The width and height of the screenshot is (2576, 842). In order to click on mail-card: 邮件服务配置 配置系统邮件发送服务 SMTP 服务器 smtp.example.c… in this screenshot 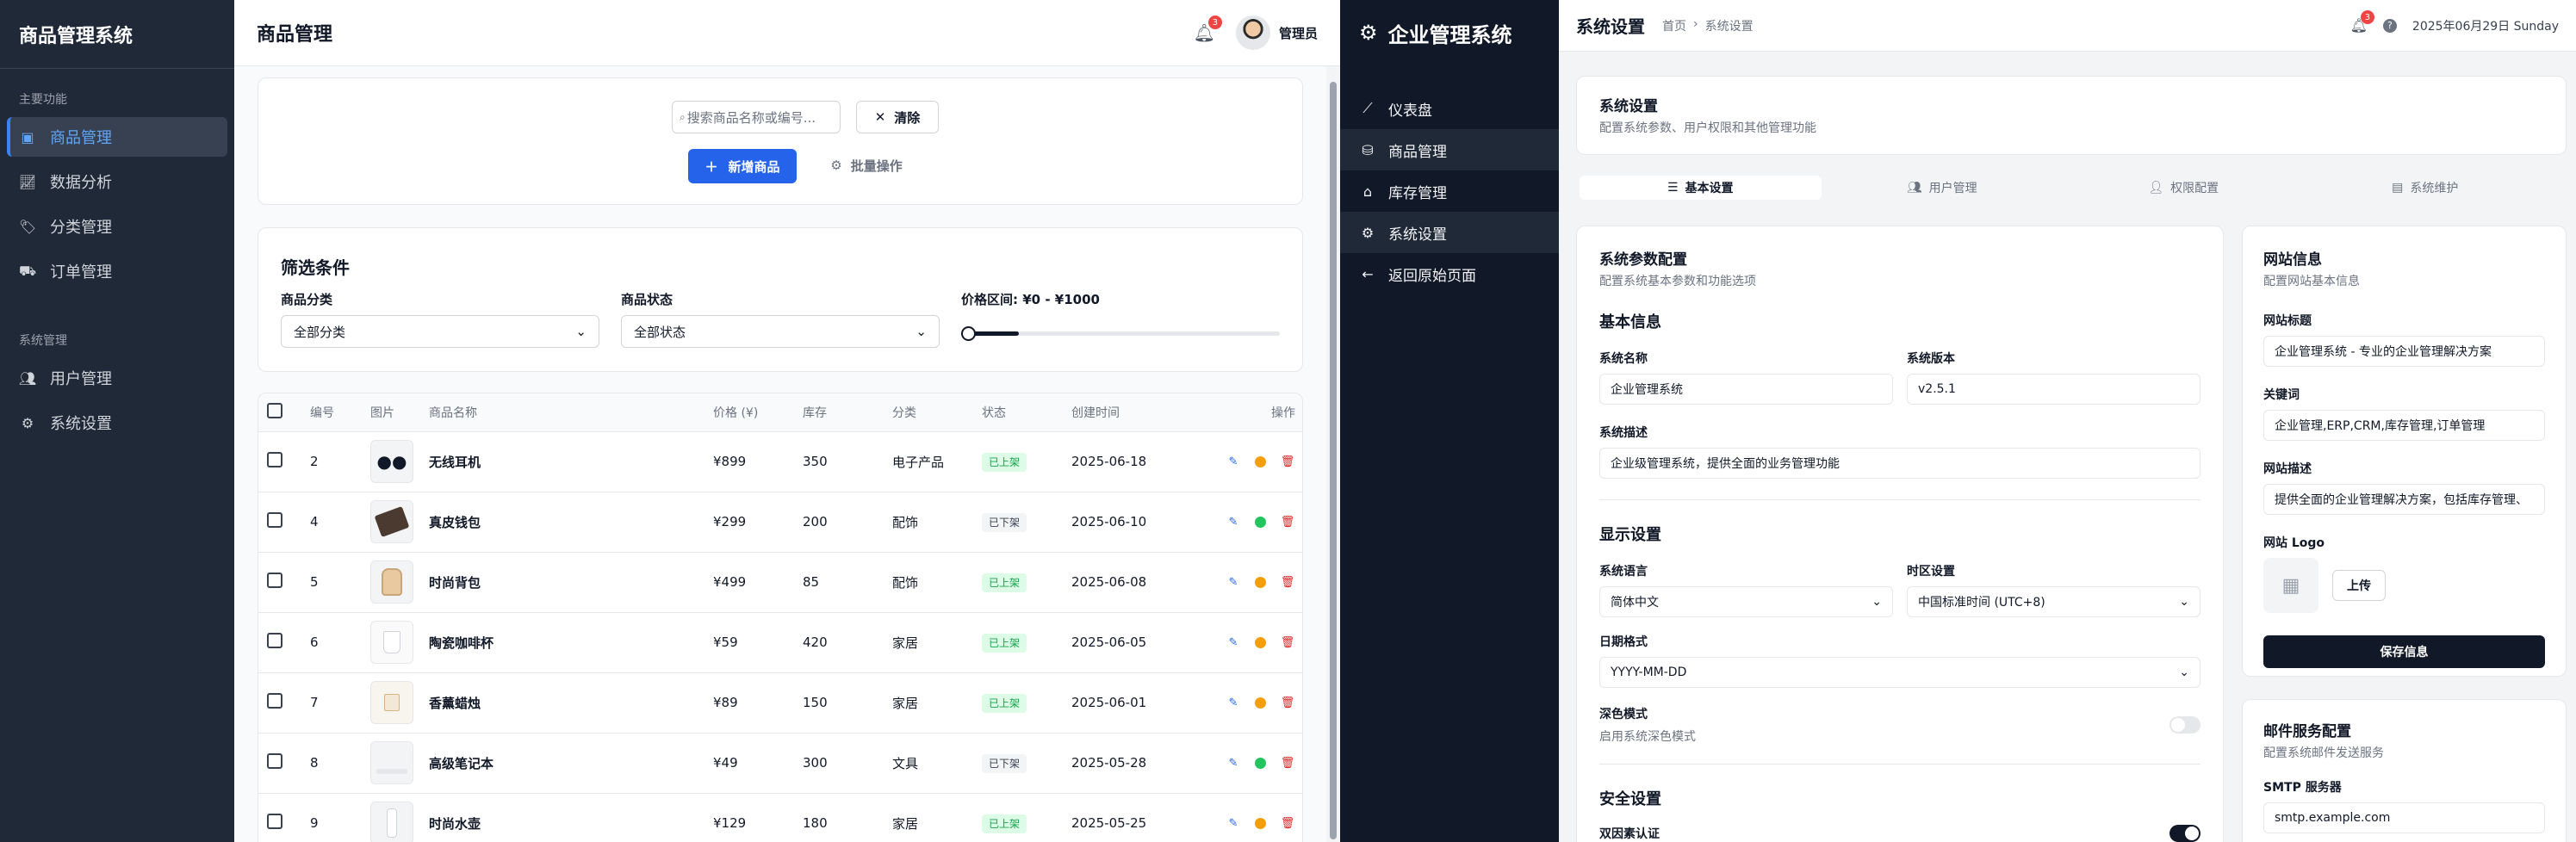, I will do `click(2404, 770)`.